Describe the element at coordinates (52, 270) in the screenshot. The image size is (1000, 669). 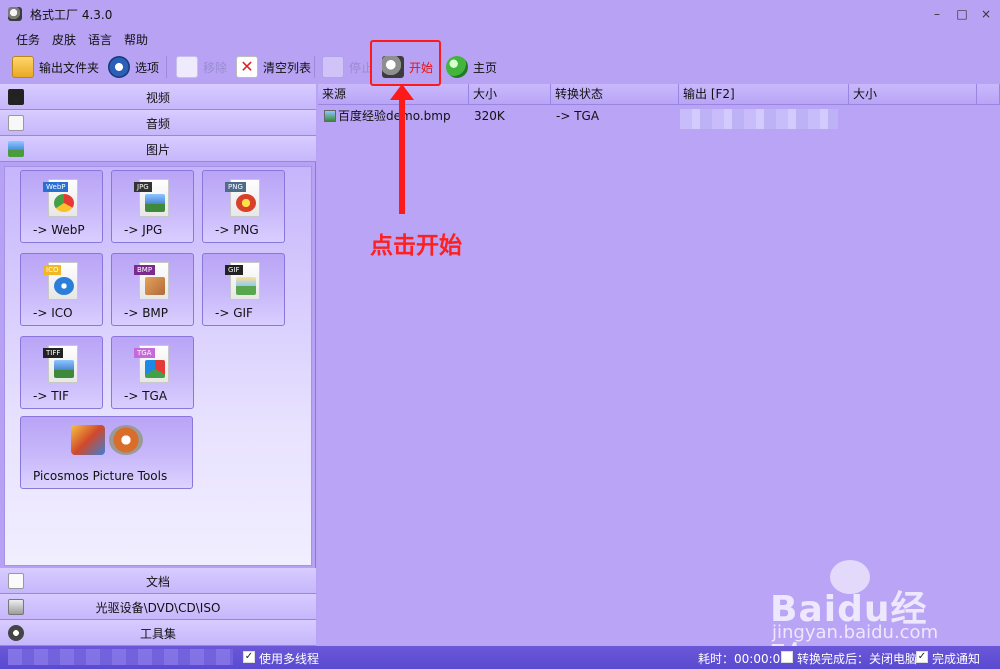
I see `ico-tag: ICO` at that location.